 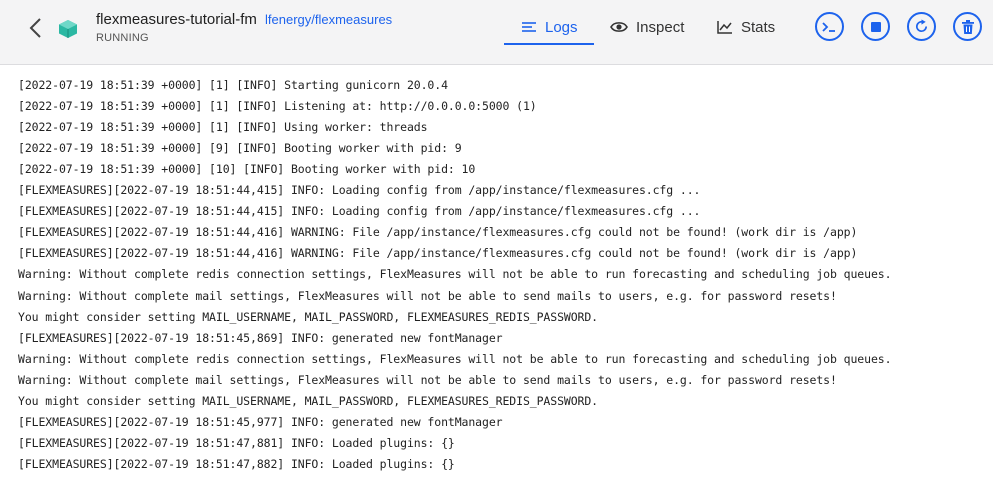 What do you see at coordinates (660, 27) in the screenshot?
I see `tab-inspect-label: Inspect` at bounding box center [660, 27].